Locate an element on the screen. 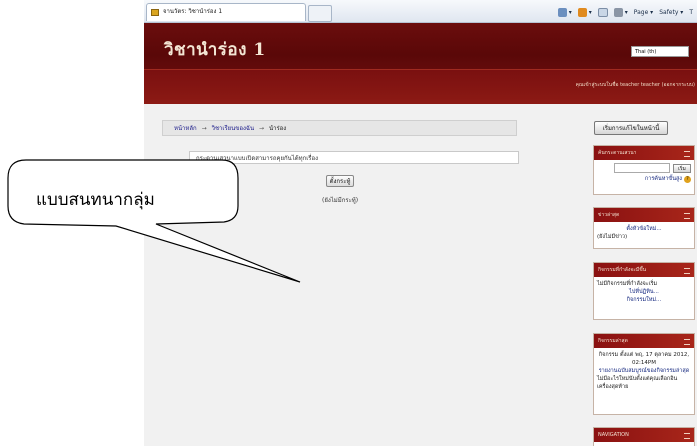  speech-callout is located at coordinates (154, 221).